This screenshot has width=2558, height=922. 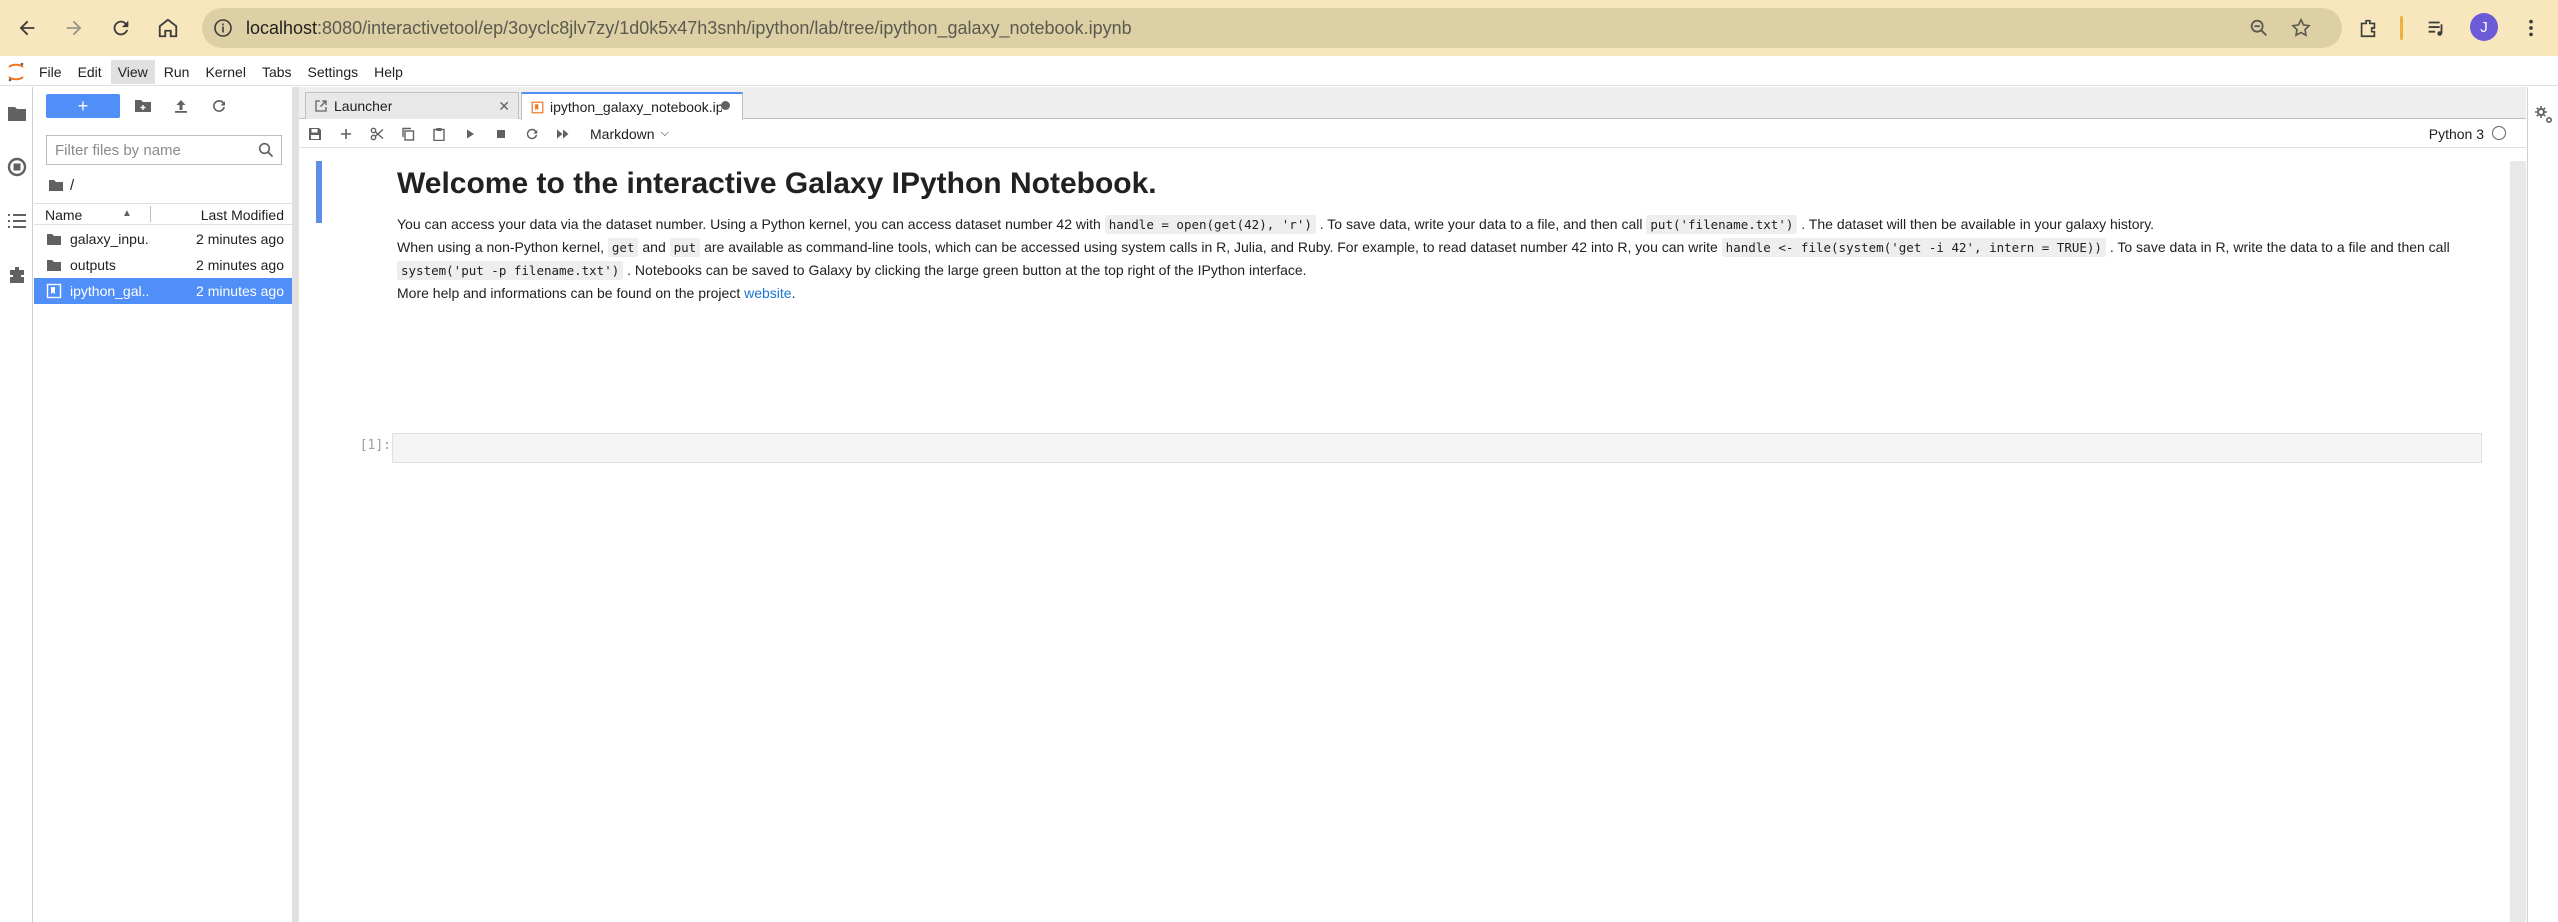 I want to click on chevron-down-icon: ⌵, so click(x=664, y=133).